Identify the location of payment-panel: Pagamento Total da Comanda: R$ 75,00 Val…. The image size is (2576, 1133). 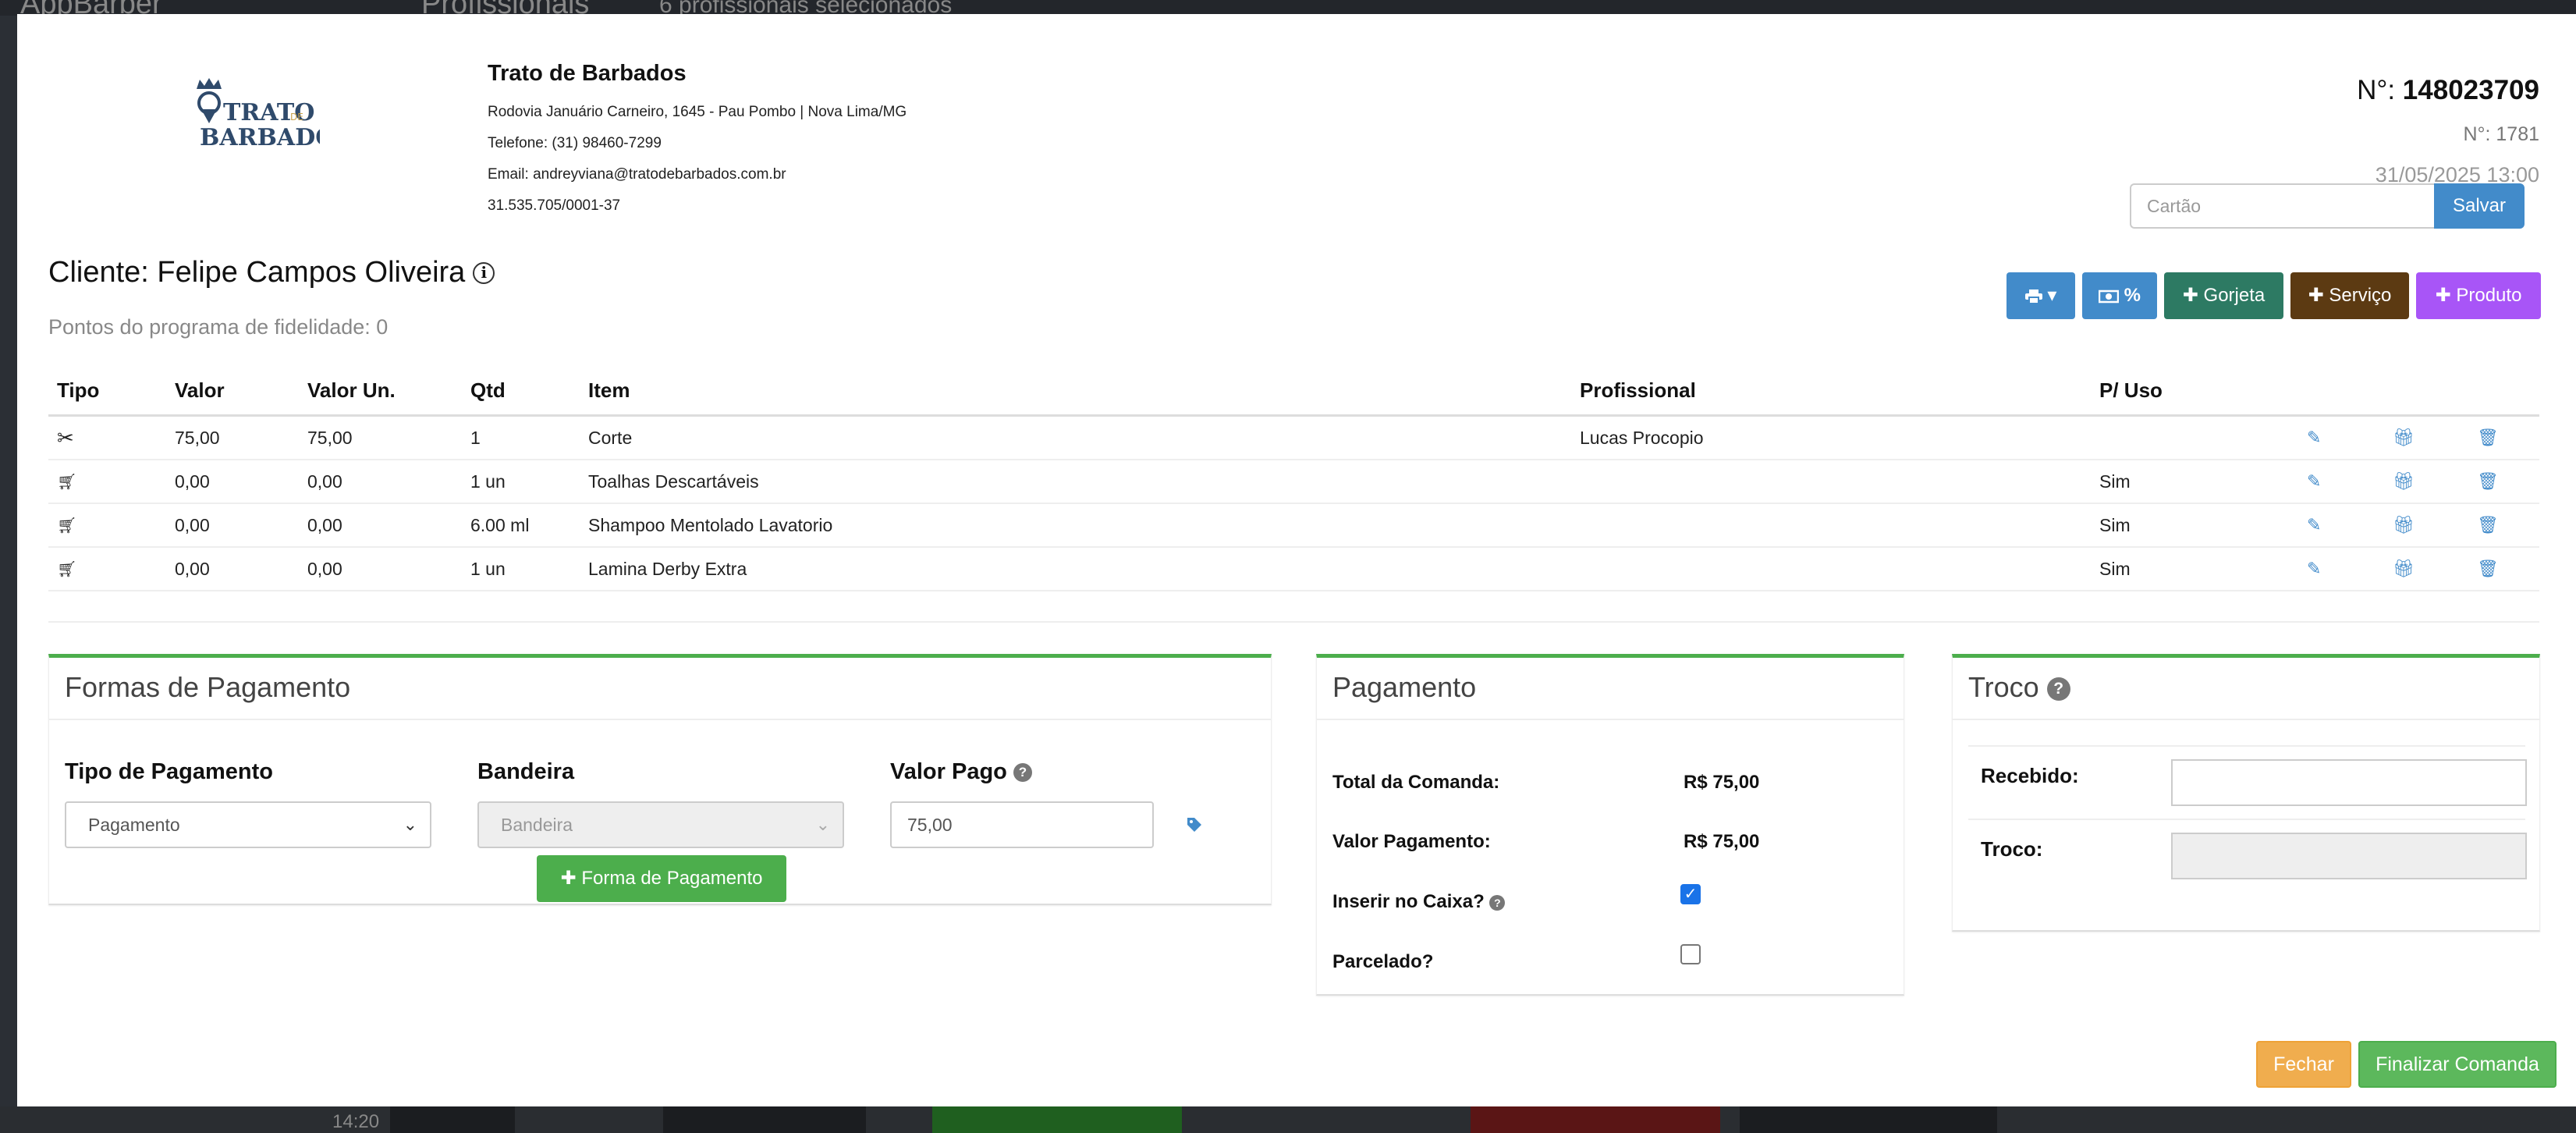
(1610, 825).